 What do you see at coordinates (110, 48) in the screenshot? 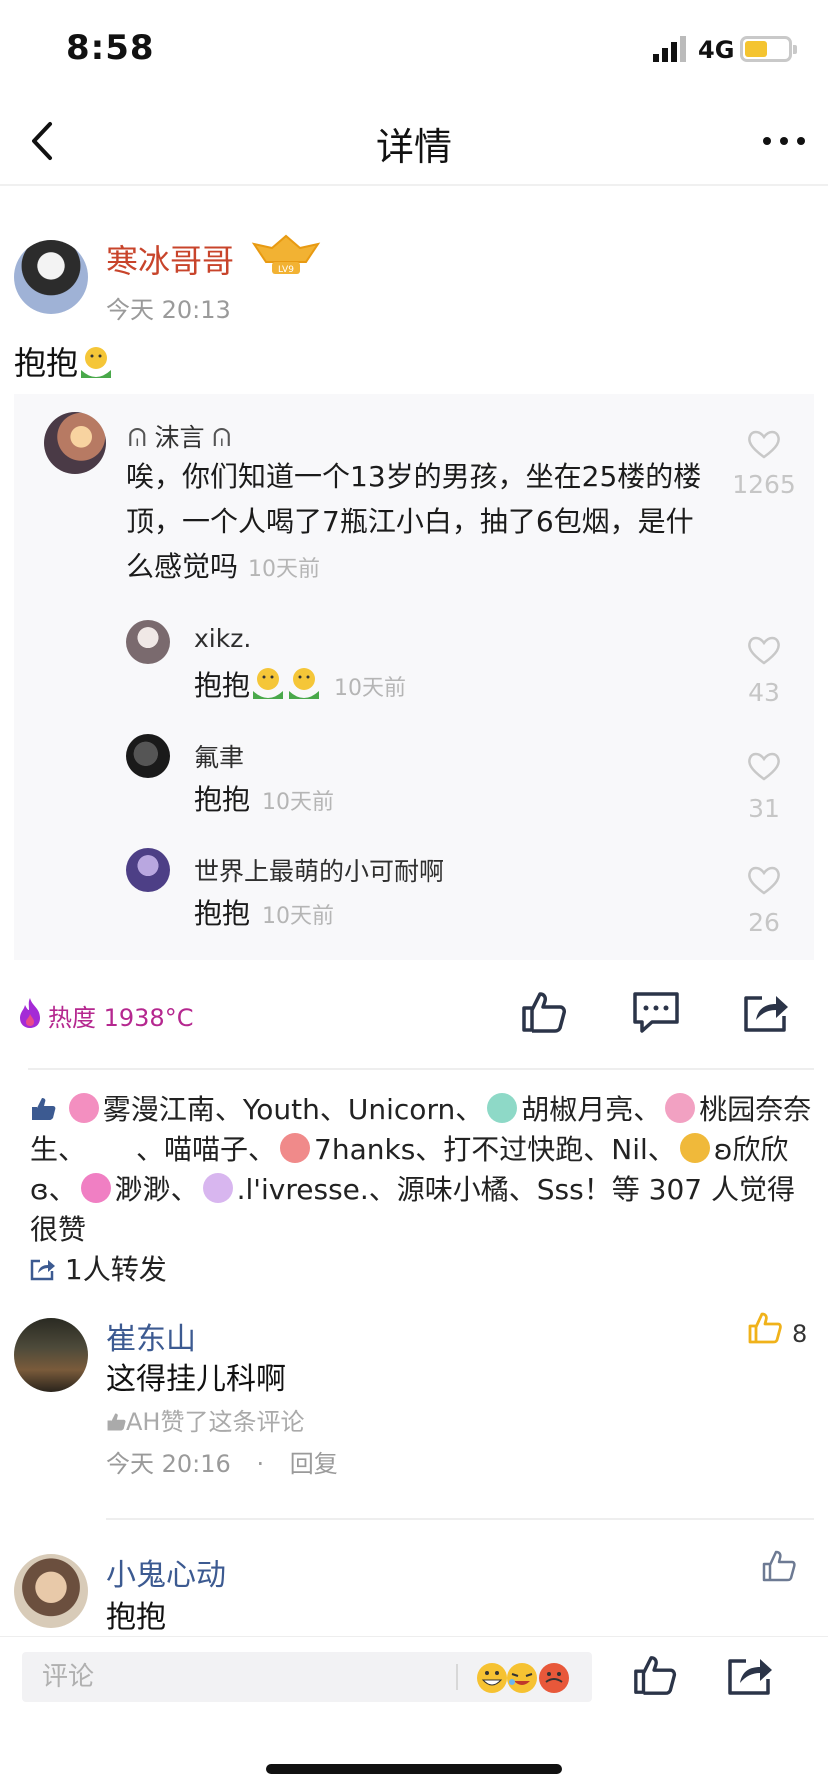
I see `status-time: 8:58` at bounding box center [110, 48].